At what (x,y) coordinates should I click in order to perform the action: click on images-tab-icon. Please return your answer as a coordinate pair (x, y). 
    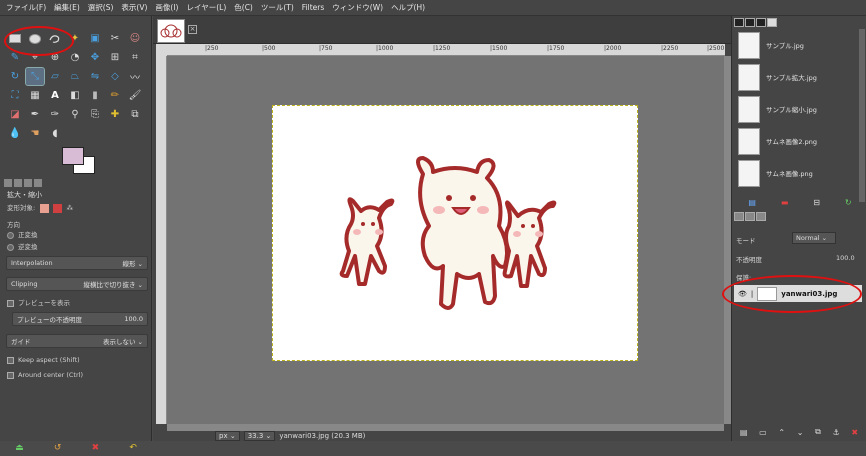
    Looking at the image, I should click on (38, 183).